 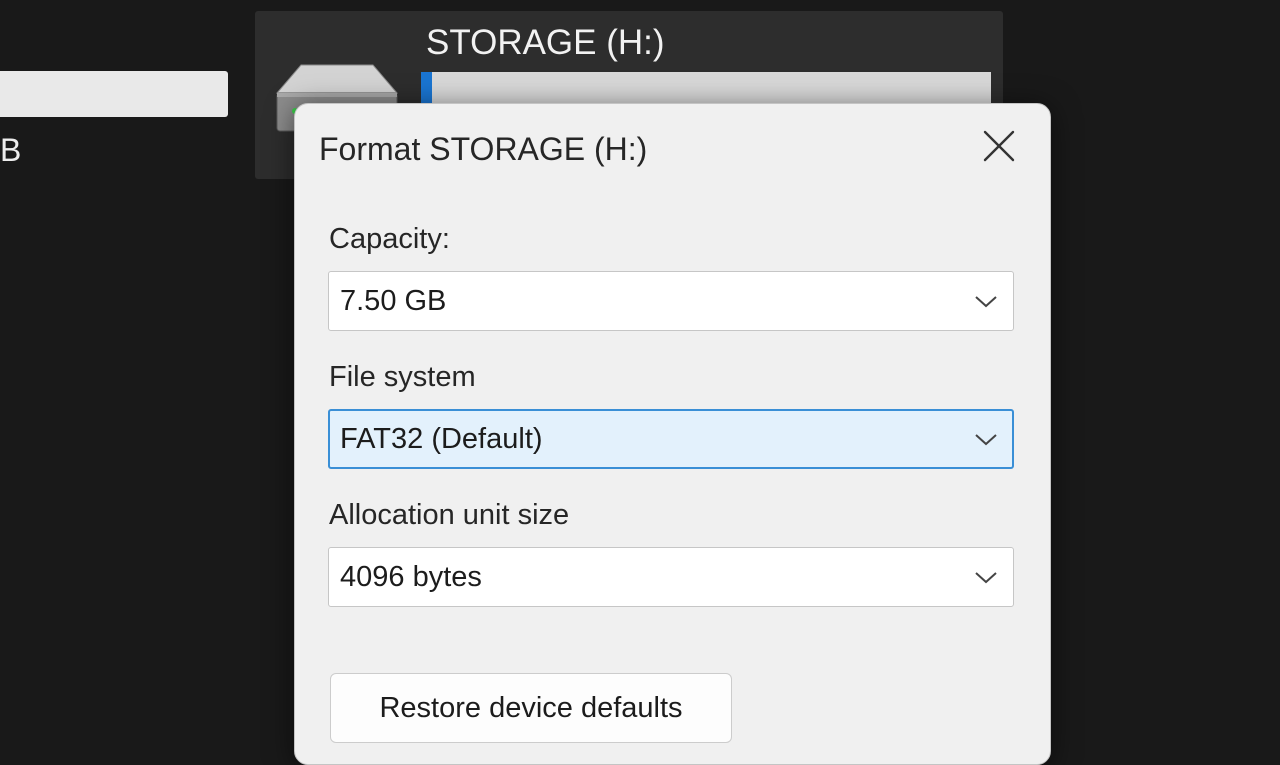 I want to click on allocation-unit-size-select: 4096 bytes, so click(x=671, y=577).